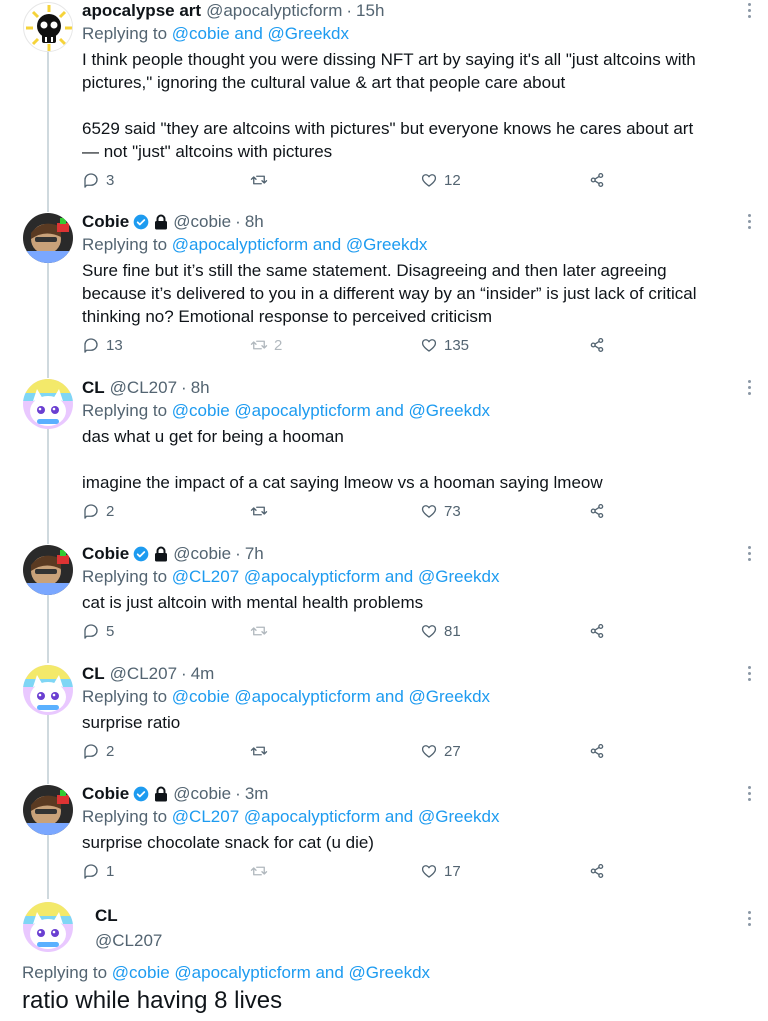 Image resolution: width=768 pixels, height=1021 pixels. I want to click on cobie-avatar-icon, so click(48, 570).